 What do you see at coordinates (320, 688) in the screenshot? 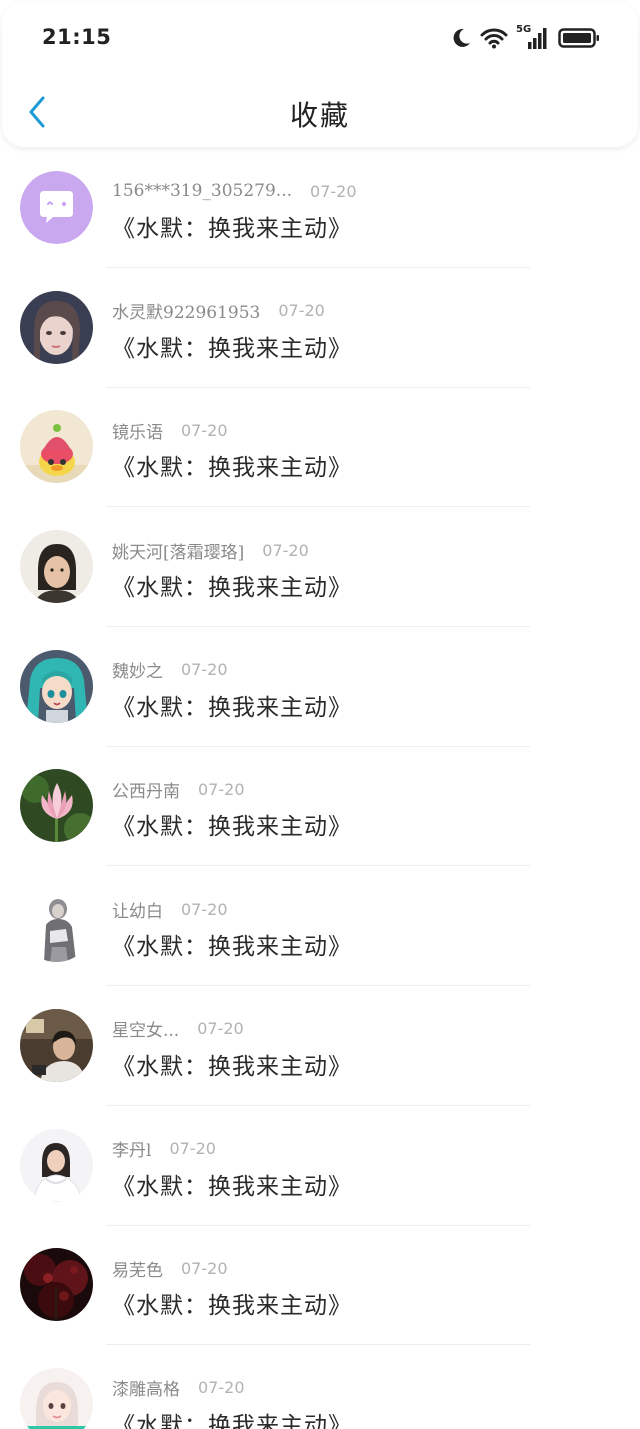
I see `list-item: 魏妙之 07-20 《水默：换我来主动》` at bounding box center [320, 688].